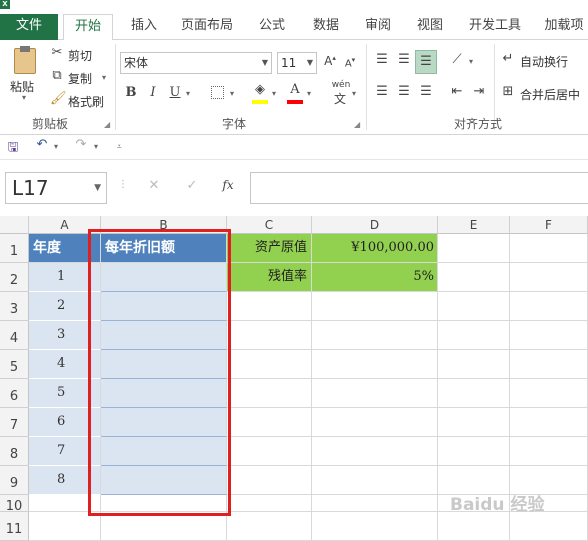  I want to click on orientation-dropdown-icon: ▾, so click(471, 61).